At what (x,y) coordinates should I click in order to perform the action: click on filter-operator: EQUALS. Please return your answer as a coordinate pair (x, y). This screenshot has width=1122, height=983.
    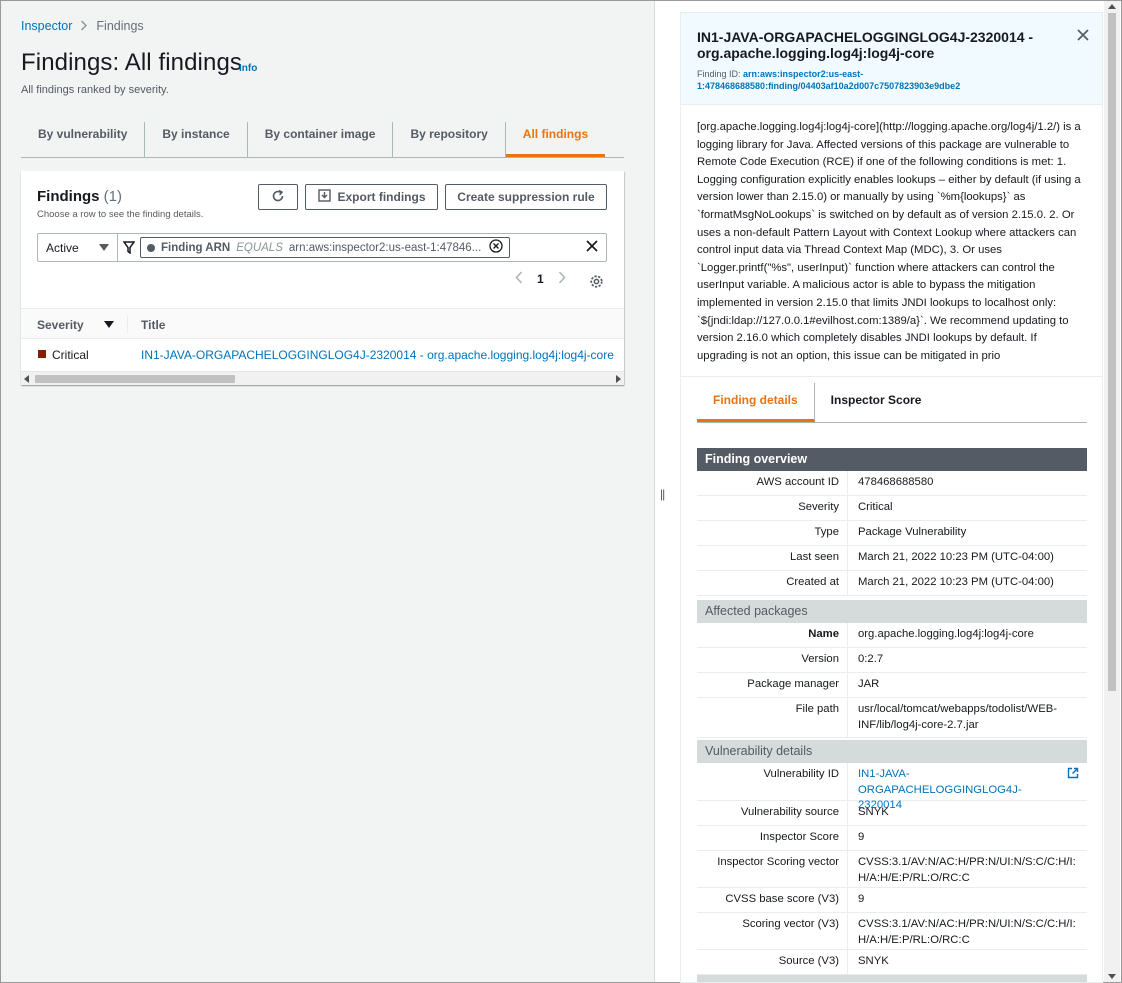
    Looking at the image, I should click on (259, 247).